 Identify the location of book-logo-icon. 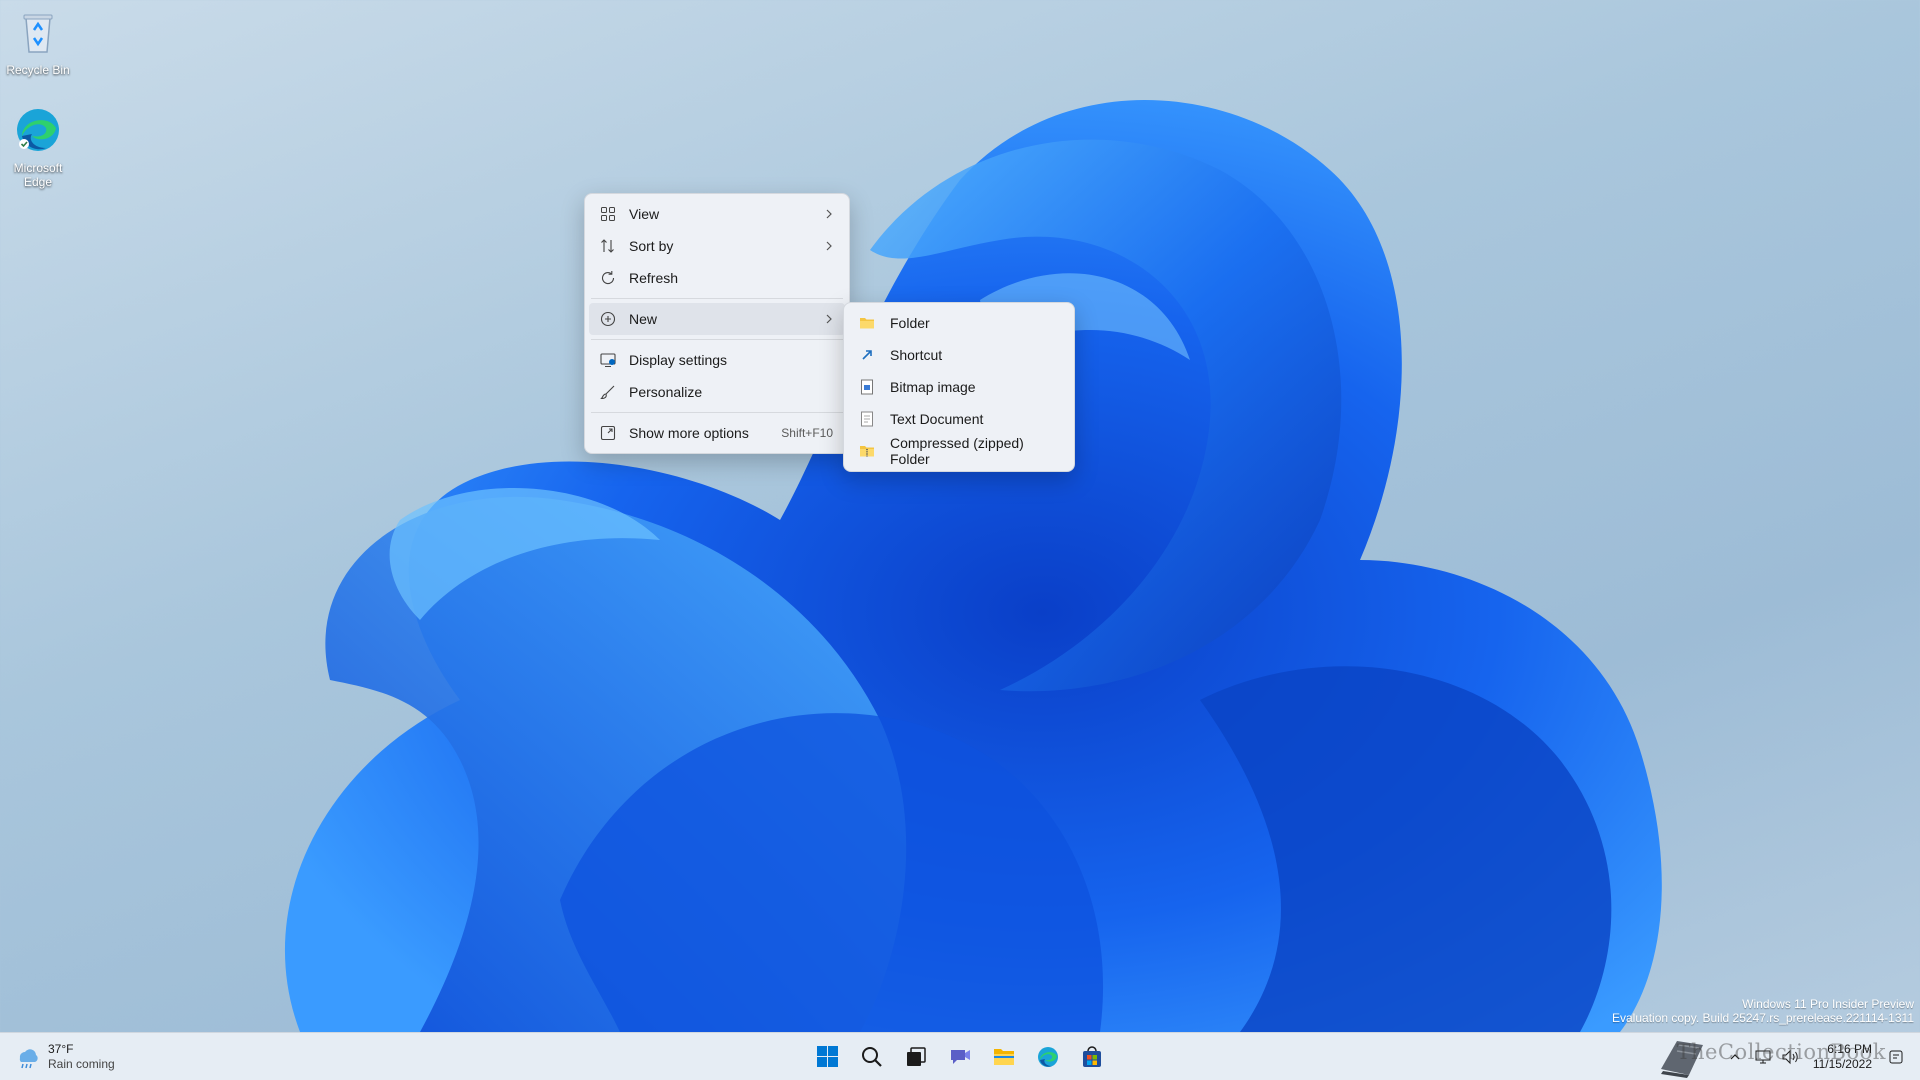
(1681, 1059).